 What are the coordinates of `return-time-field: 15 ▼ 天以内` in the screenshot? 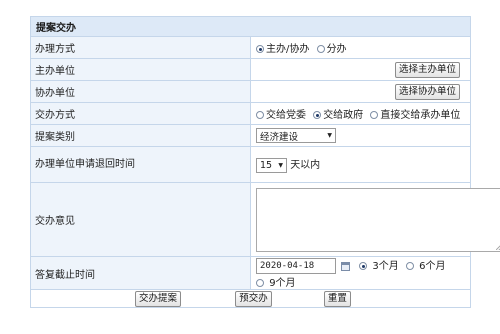 It's located at (360, 164).